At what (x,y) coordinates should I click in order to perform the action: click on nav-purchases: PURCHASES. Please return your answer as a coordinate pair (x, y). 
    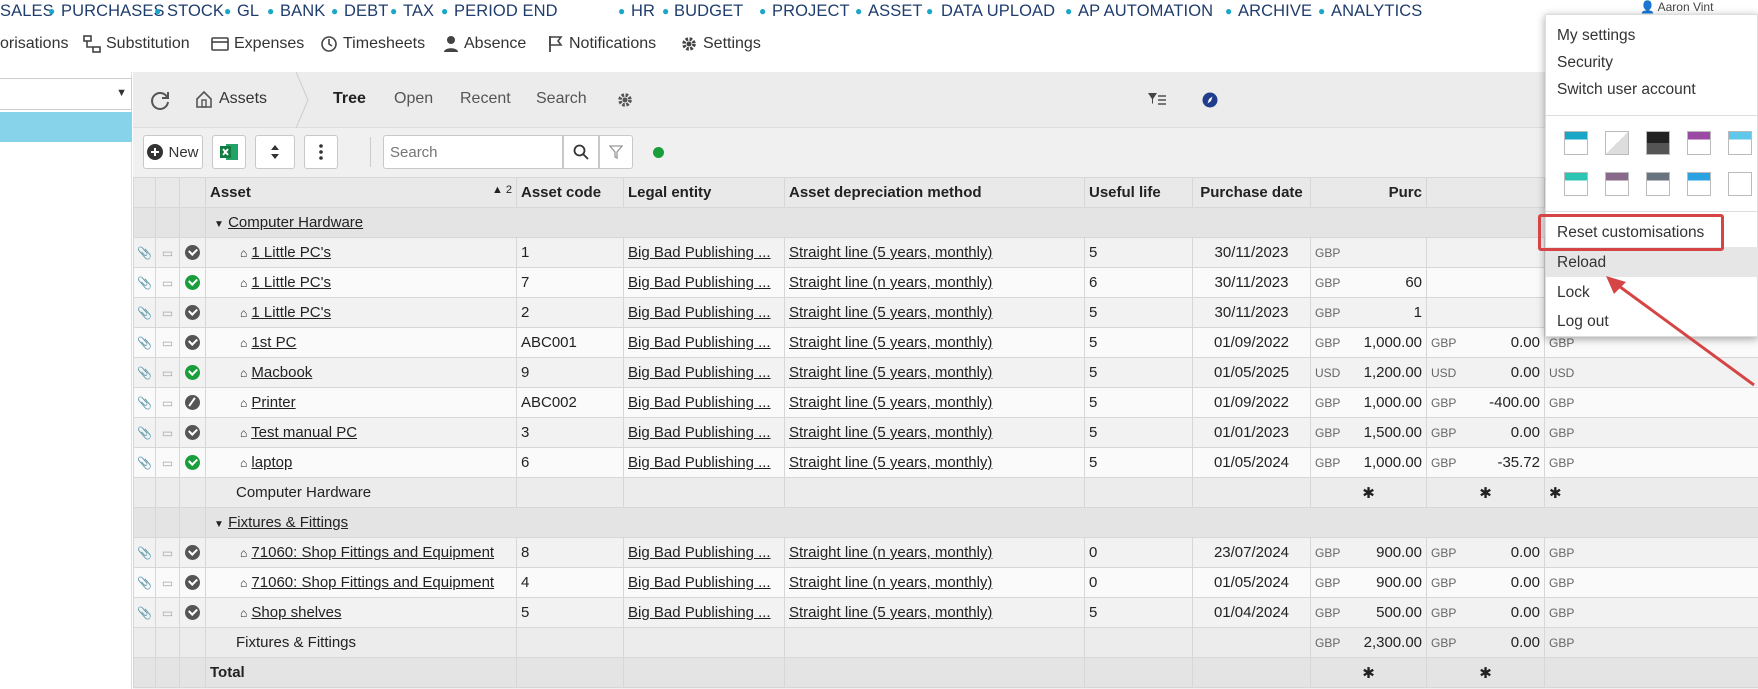
    Looking at the image, I should click on (113, 11).